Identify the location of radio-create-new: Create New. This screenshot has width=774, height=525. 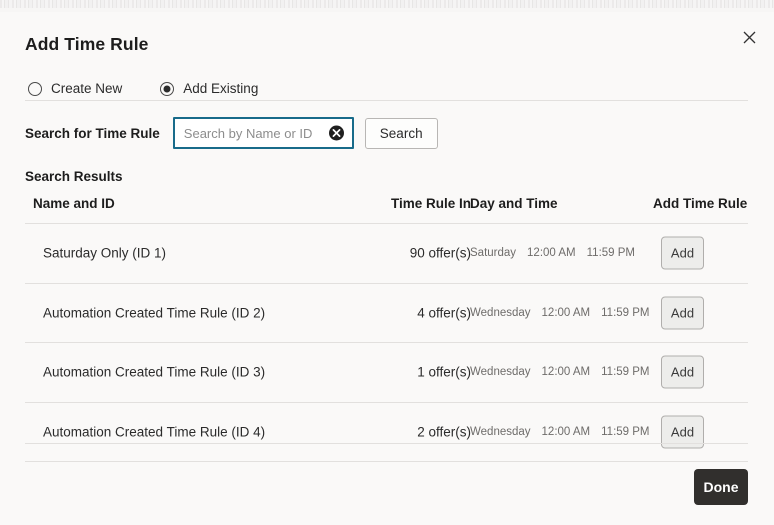
(75, 88).